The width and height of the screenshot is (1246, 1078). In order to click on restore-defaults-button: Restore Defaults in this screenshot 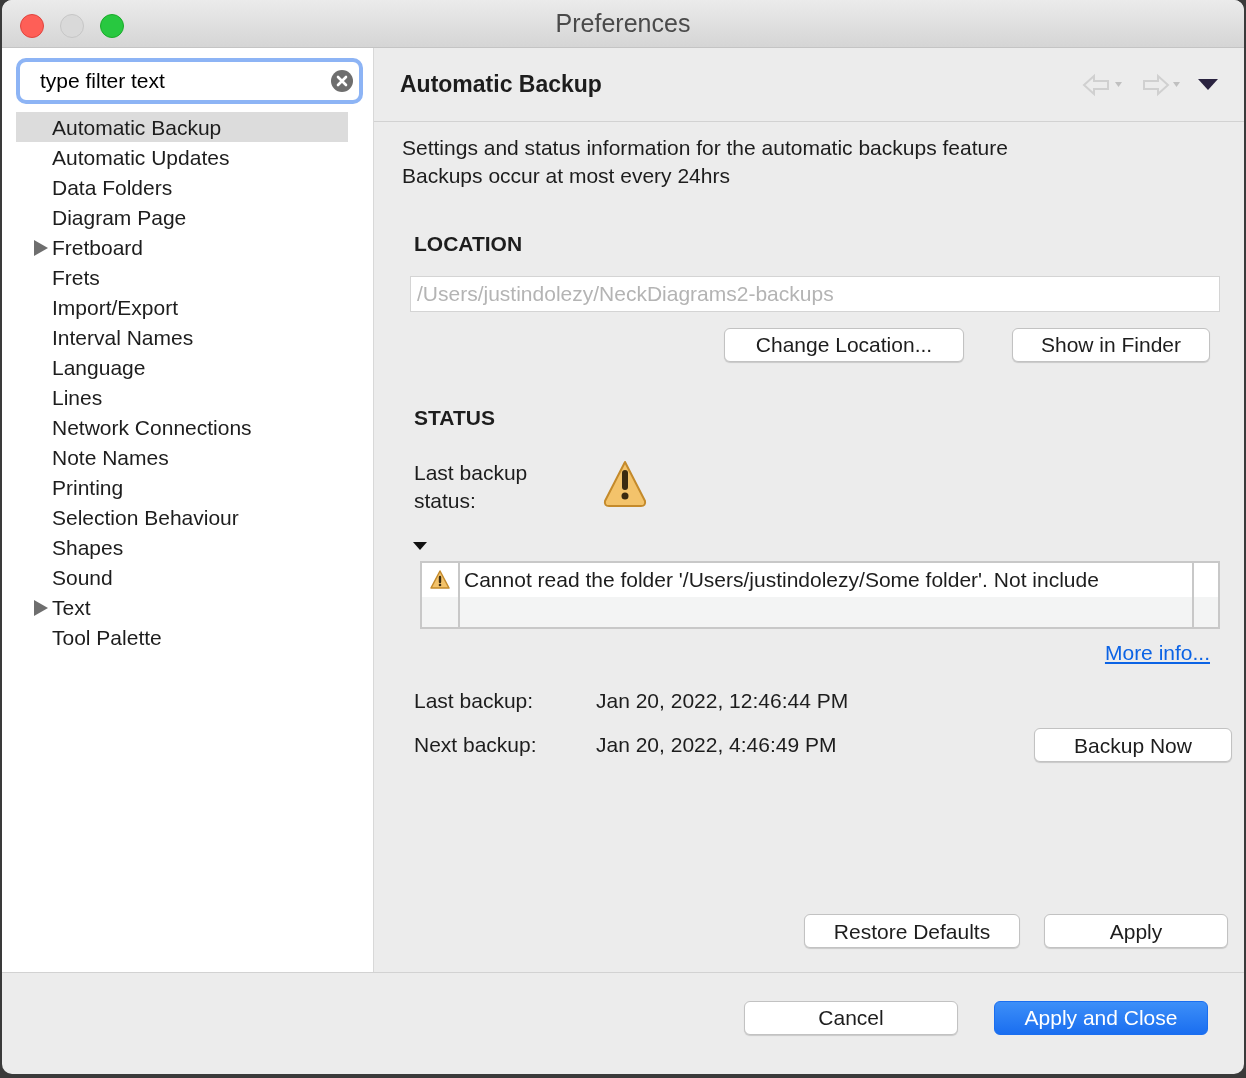, I will do `click(912, 931)`.